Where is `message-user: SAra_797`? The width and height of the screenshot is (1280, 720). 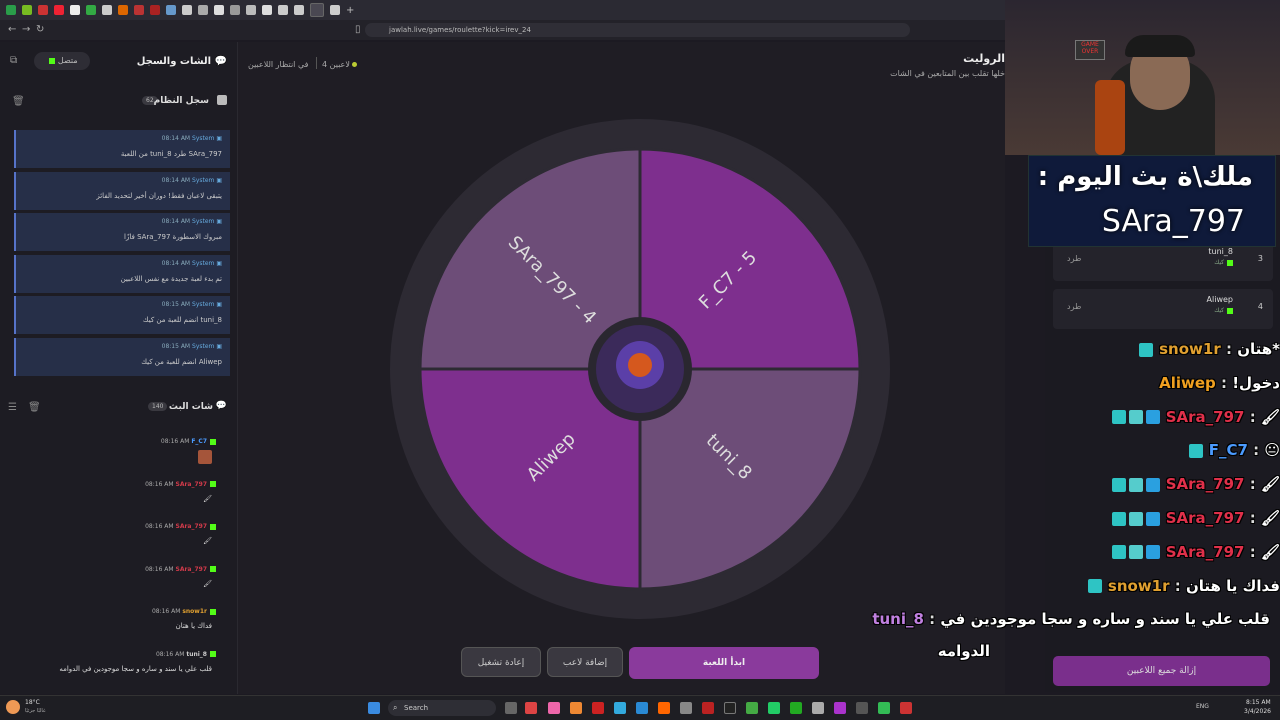
message-user: SAra_797 is located at coordinates (191, 526).